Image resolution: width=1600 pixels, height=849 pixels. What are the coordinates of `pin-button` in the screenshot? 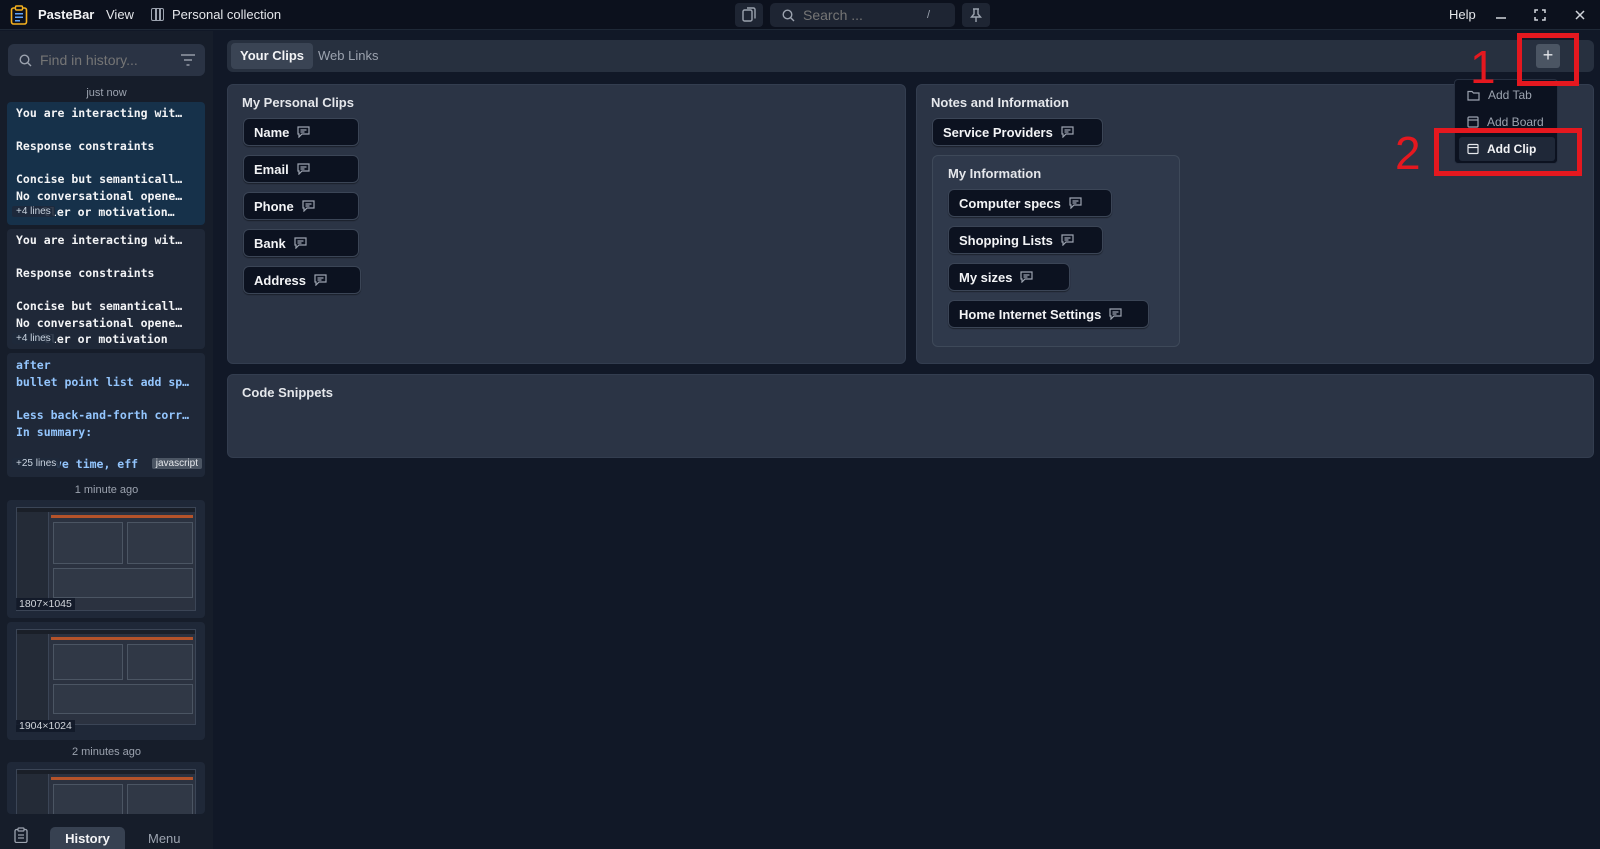 It's located at (976, 15).